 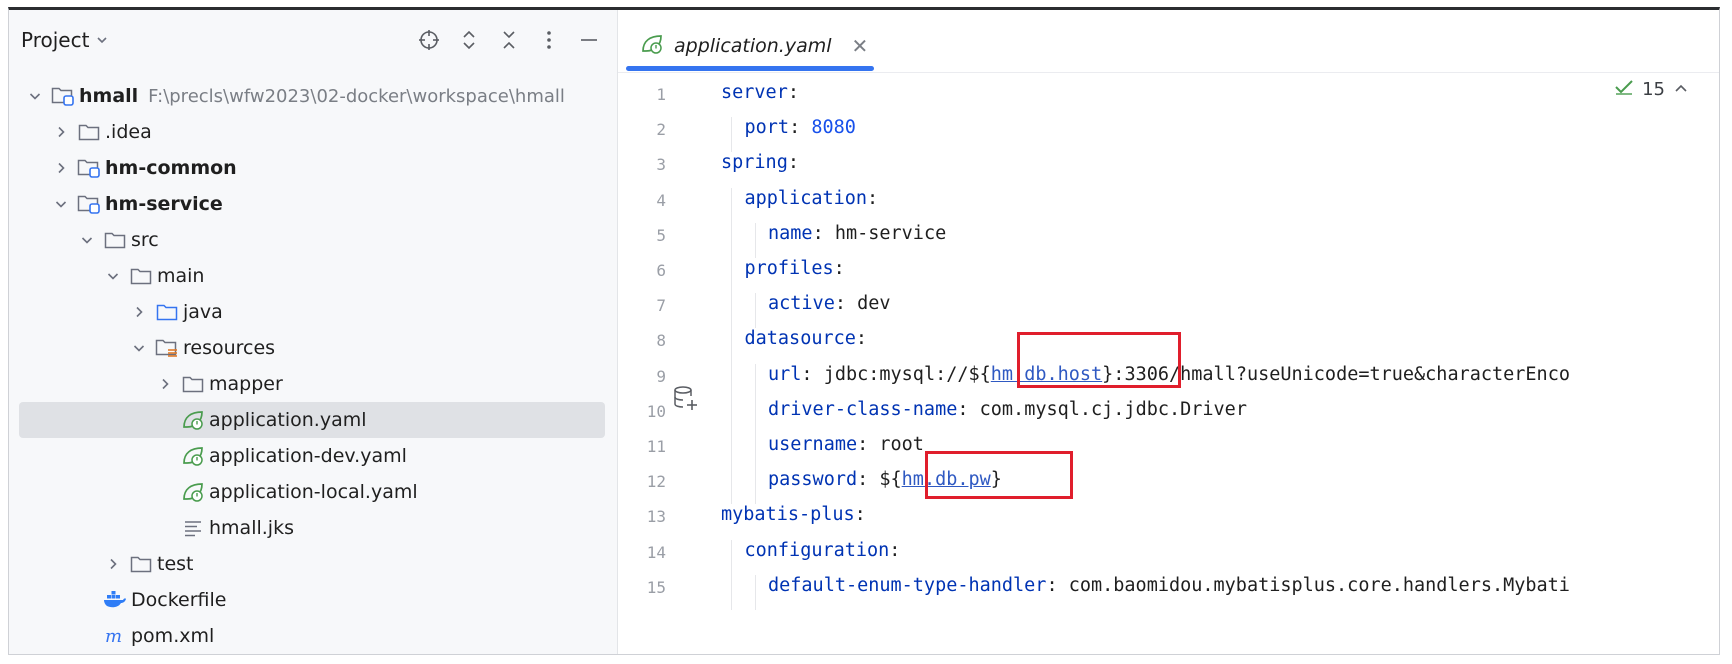 What do you see at coordinates (509, 40) in the screenshot?
I see `collapse-all-icon` at bounding box center [509, 40].